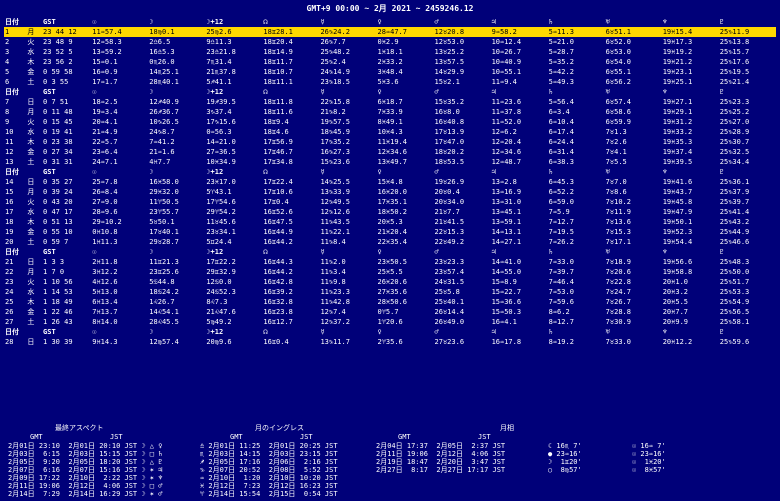 The width and height of the screenshot is (780, 501). What do you see at coordinates (105, 202) in the screenshot?
I see `planet-position-cell: 27♒9.0` at bounding box center [105, 202].